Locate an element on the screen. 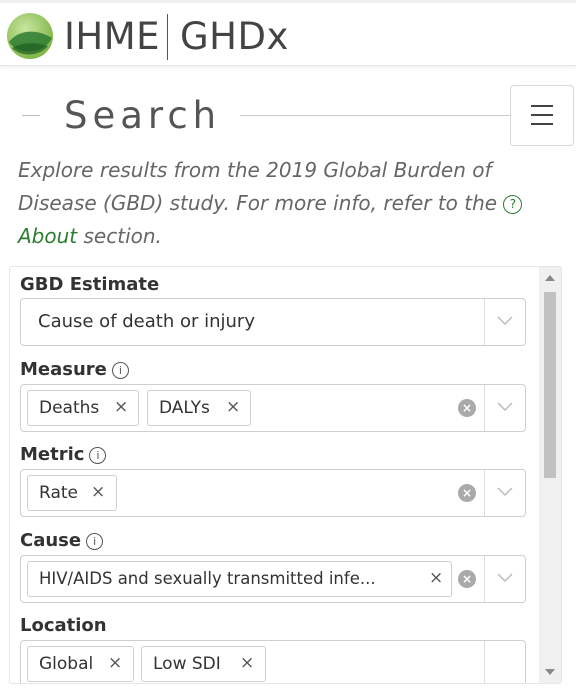 The image size is (576, 689). location-chip-global: Global × is located at coordinates (80, 664).